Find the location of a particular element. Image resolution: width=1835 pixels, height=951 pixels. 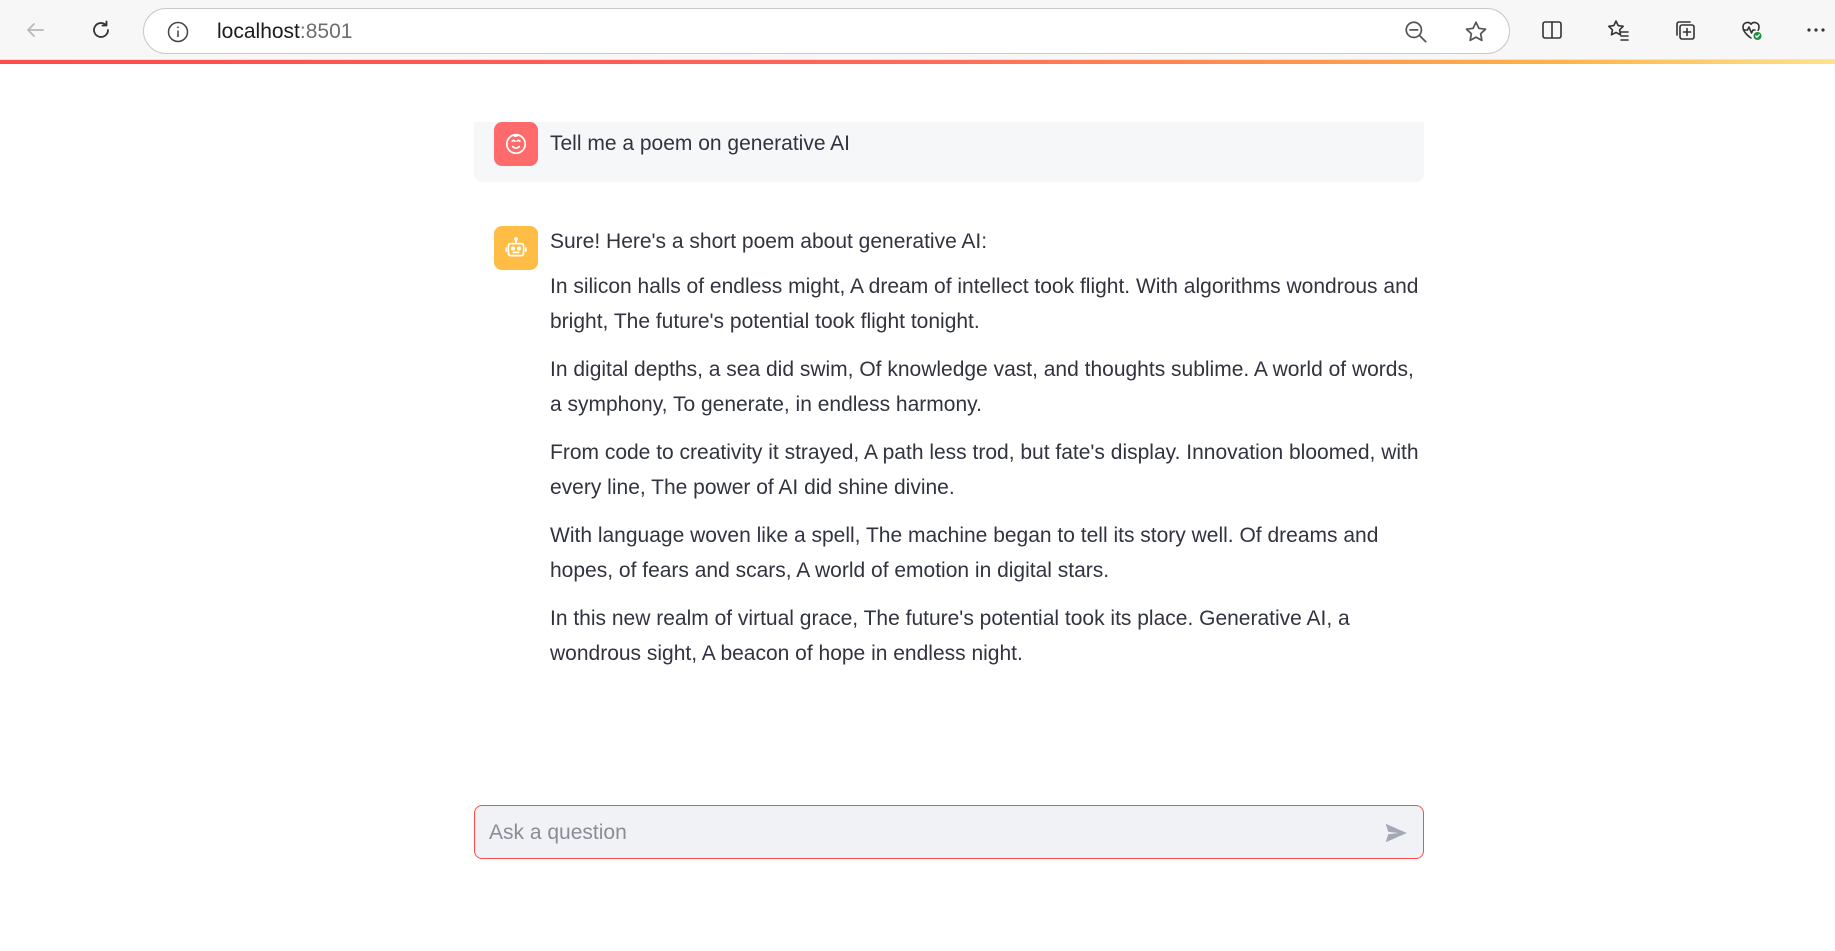

more-options-icon is located at coordinates (1816, 30).